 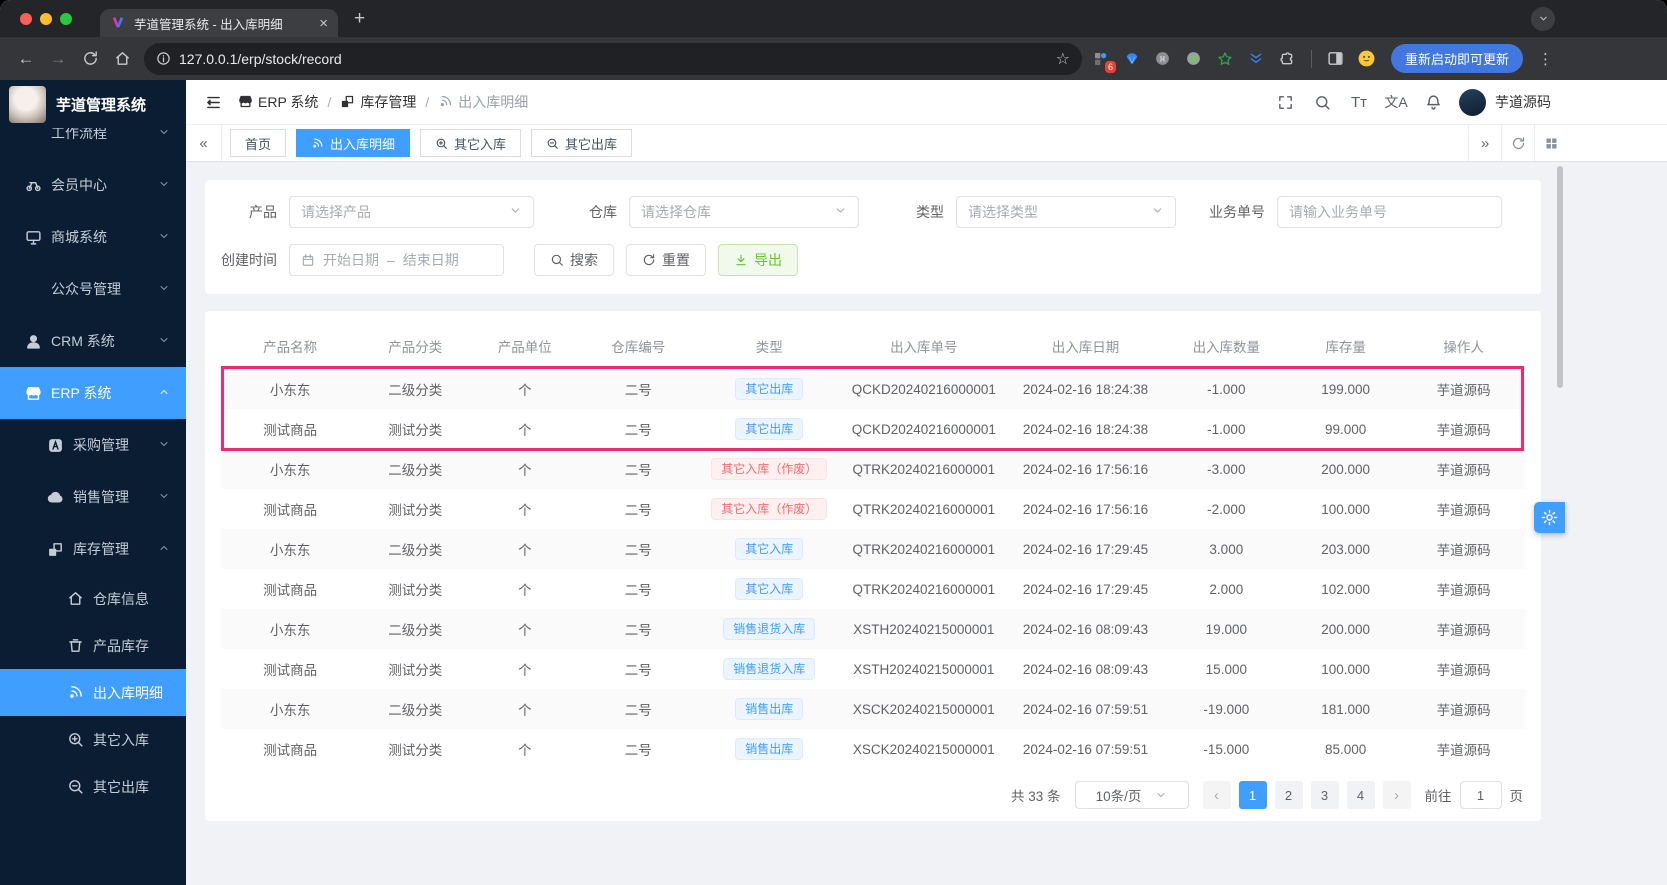 What do you see at coordinates (1285, 102) in the screenshot?
I see `fullscreen-icon` at bounding box center [1285, 102].